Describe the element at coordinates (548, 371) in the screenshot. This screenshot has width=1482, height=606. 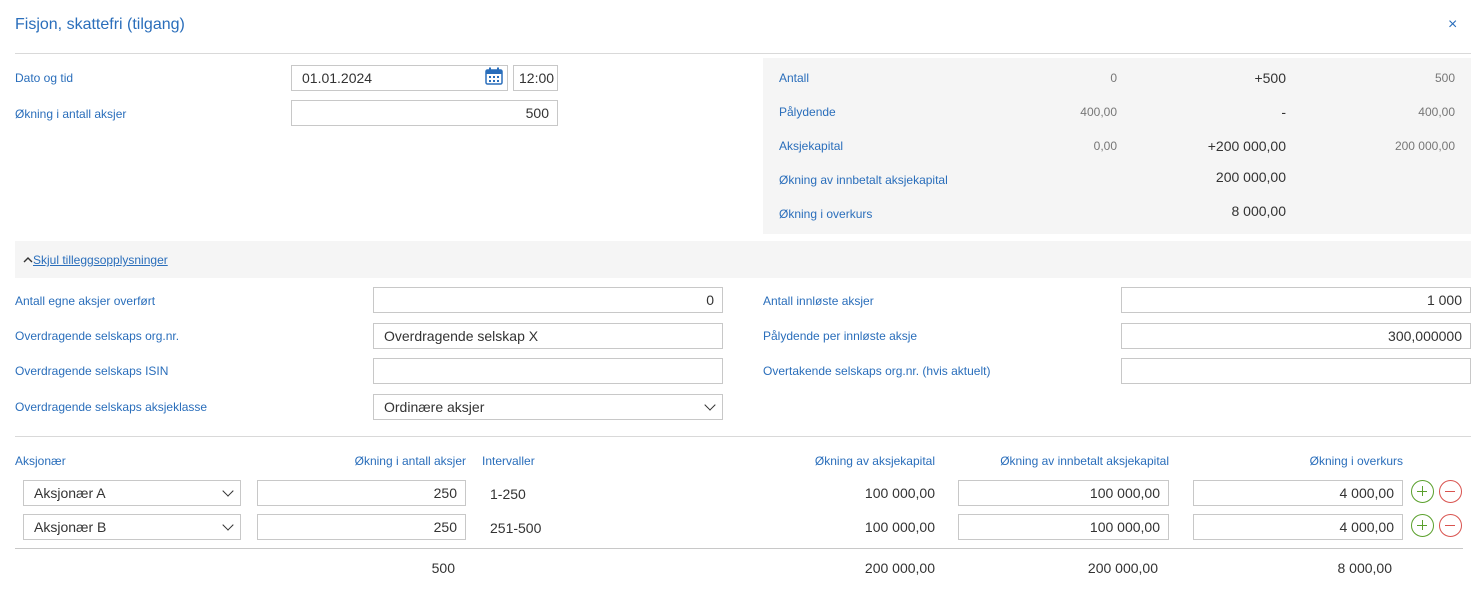
I see `transferor-isin-input` at that location.